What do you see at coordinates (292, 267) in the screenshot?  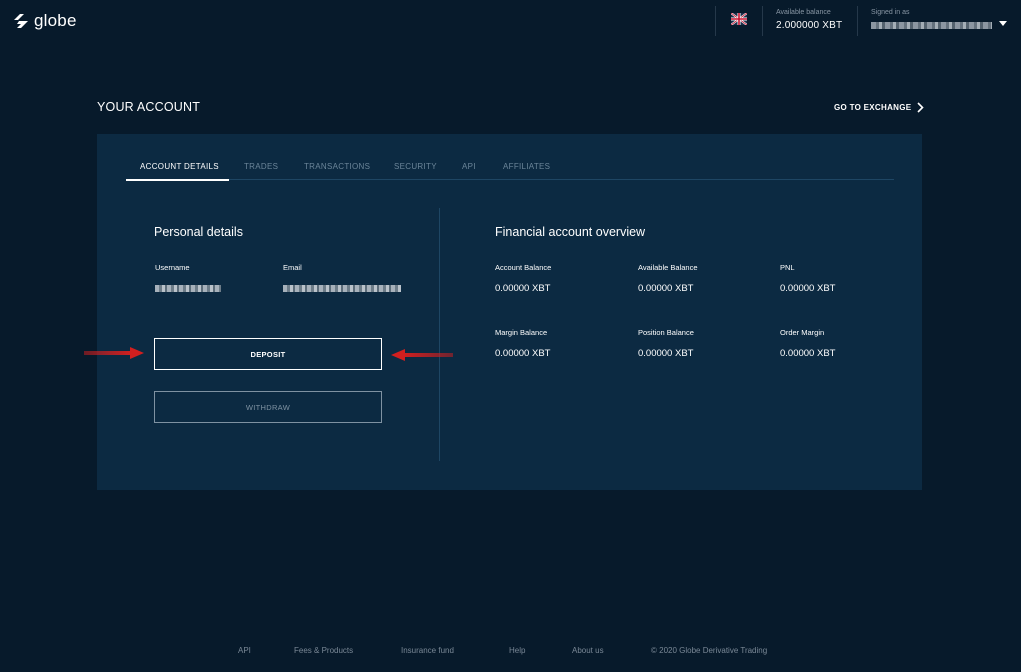 I see `email-label: Email` at bounding box center [292, 267].